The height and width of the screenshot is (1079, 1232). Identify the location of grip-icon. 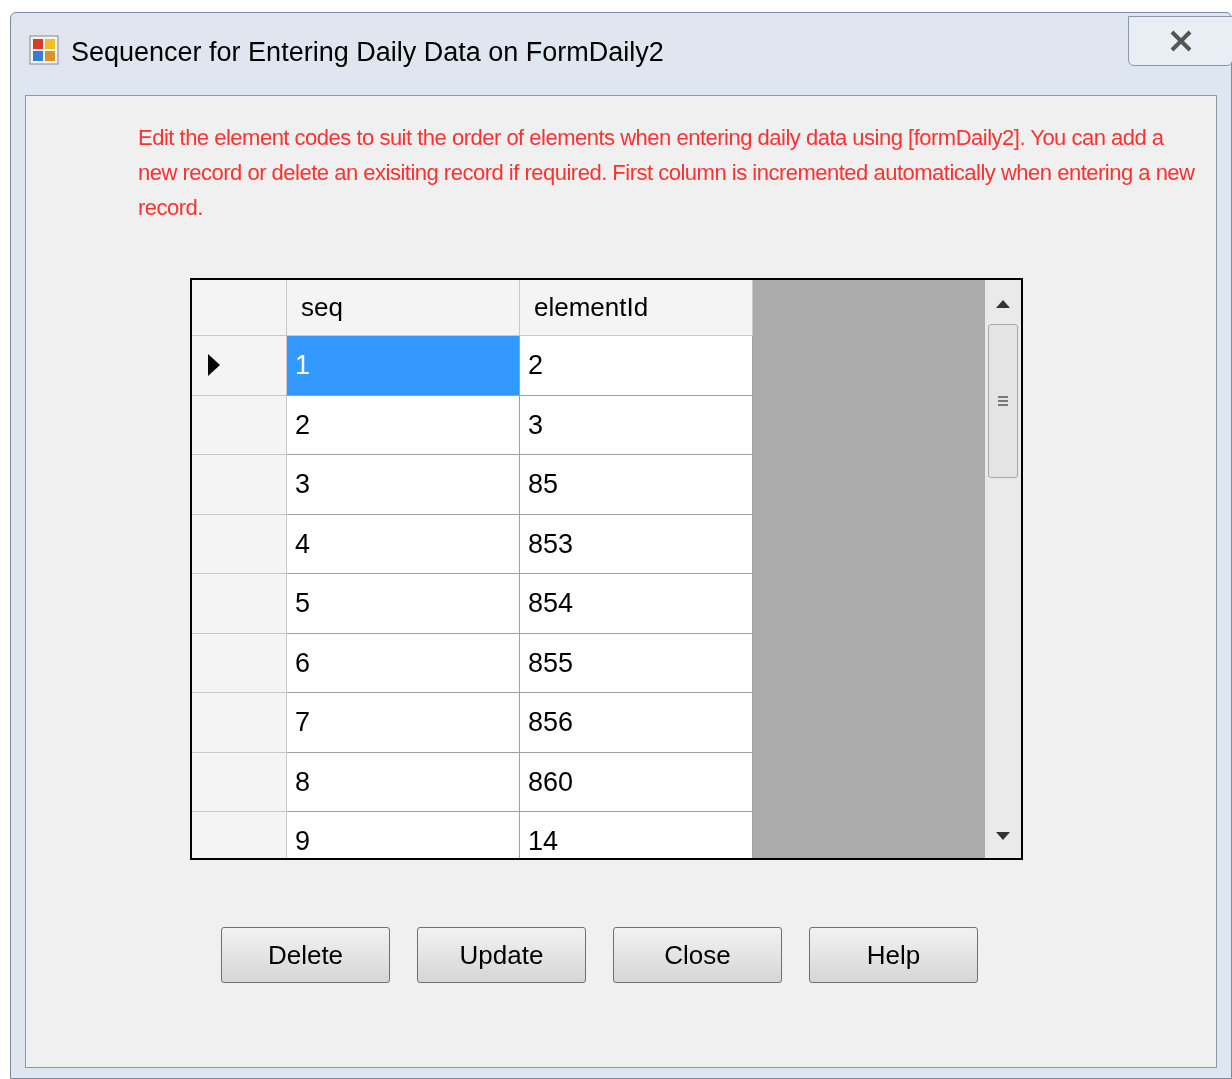
(1003, 401).